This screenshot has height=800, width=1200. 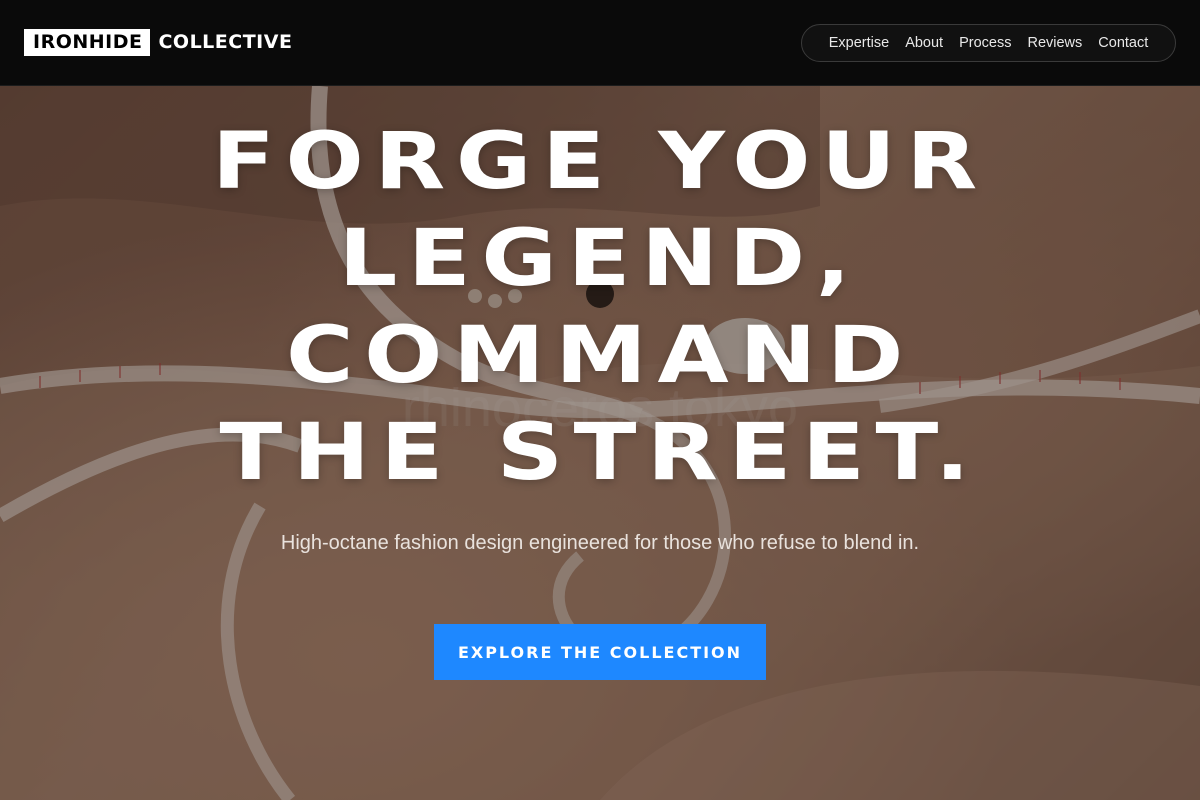 I want to click on headline-line: THE STREET., so click(x=600, y=453).